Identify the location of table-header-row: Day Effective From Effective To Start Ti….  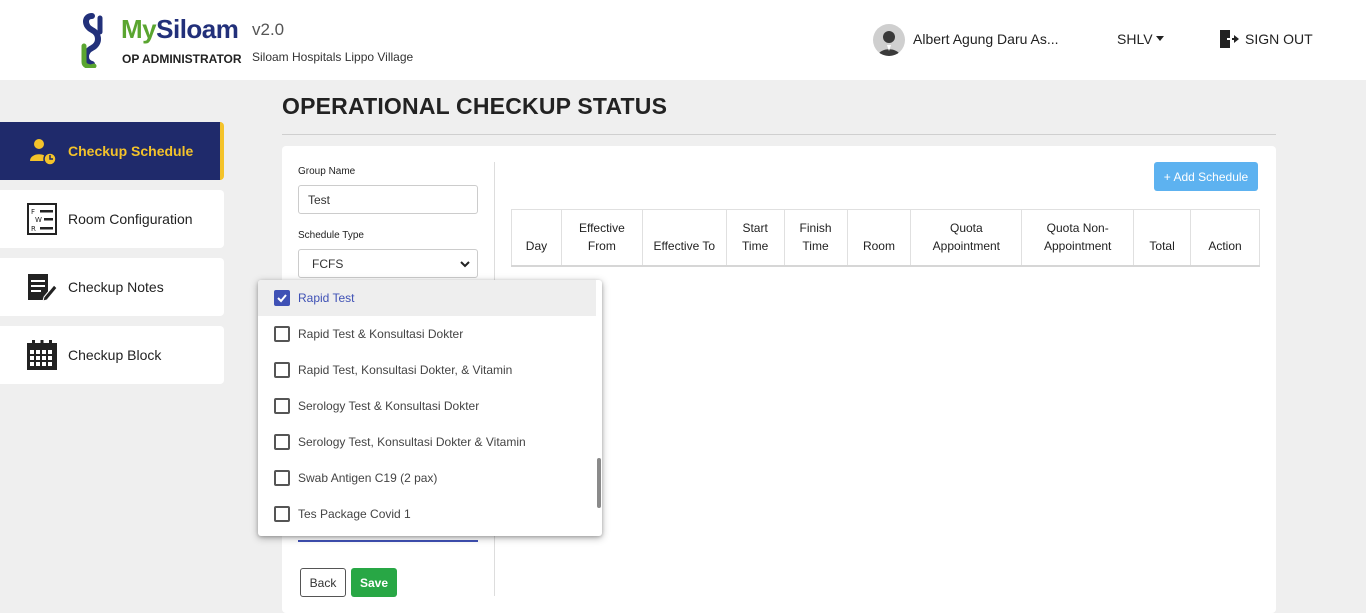
(885, 238).